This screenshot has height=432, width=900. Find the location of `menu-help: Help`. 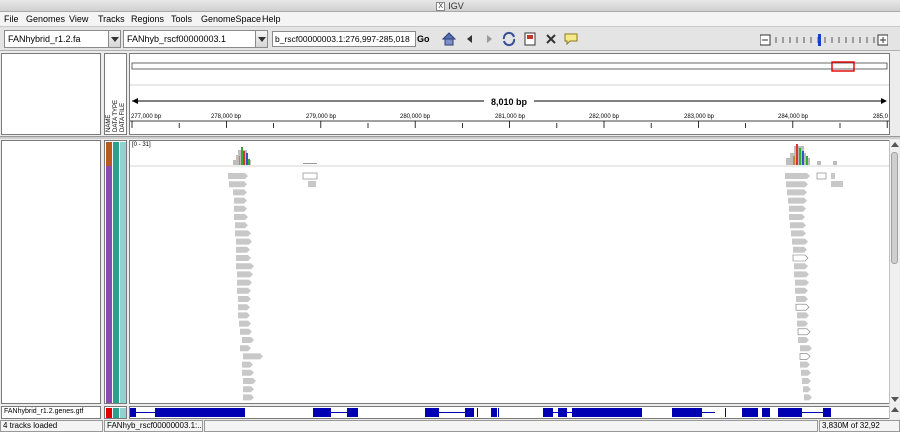

menu-help: Help is located at coordinates (271, 19).